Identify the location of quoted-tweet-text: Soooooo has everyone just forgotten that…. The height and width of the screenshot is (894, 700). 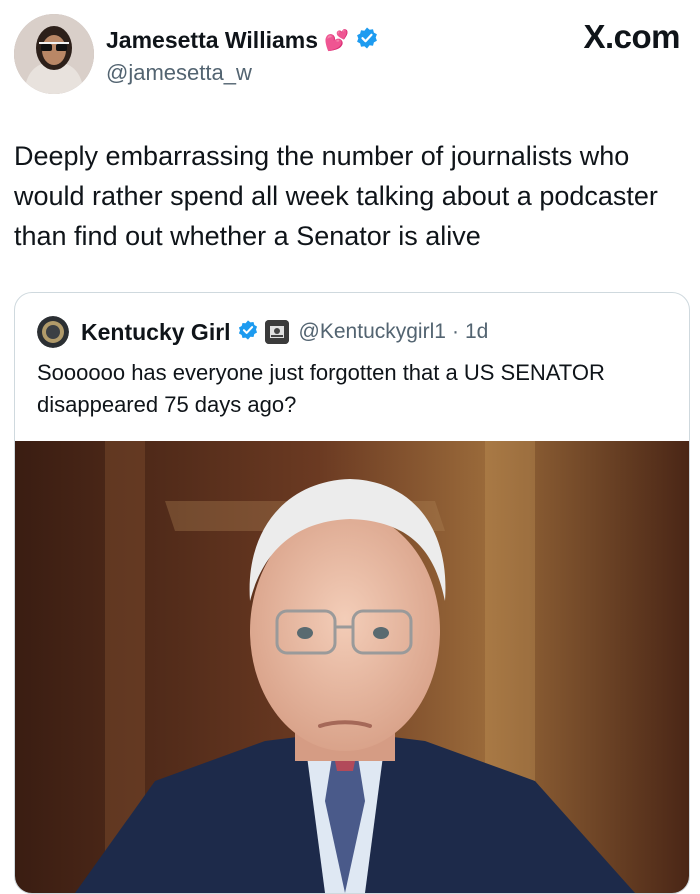
(321, 388).